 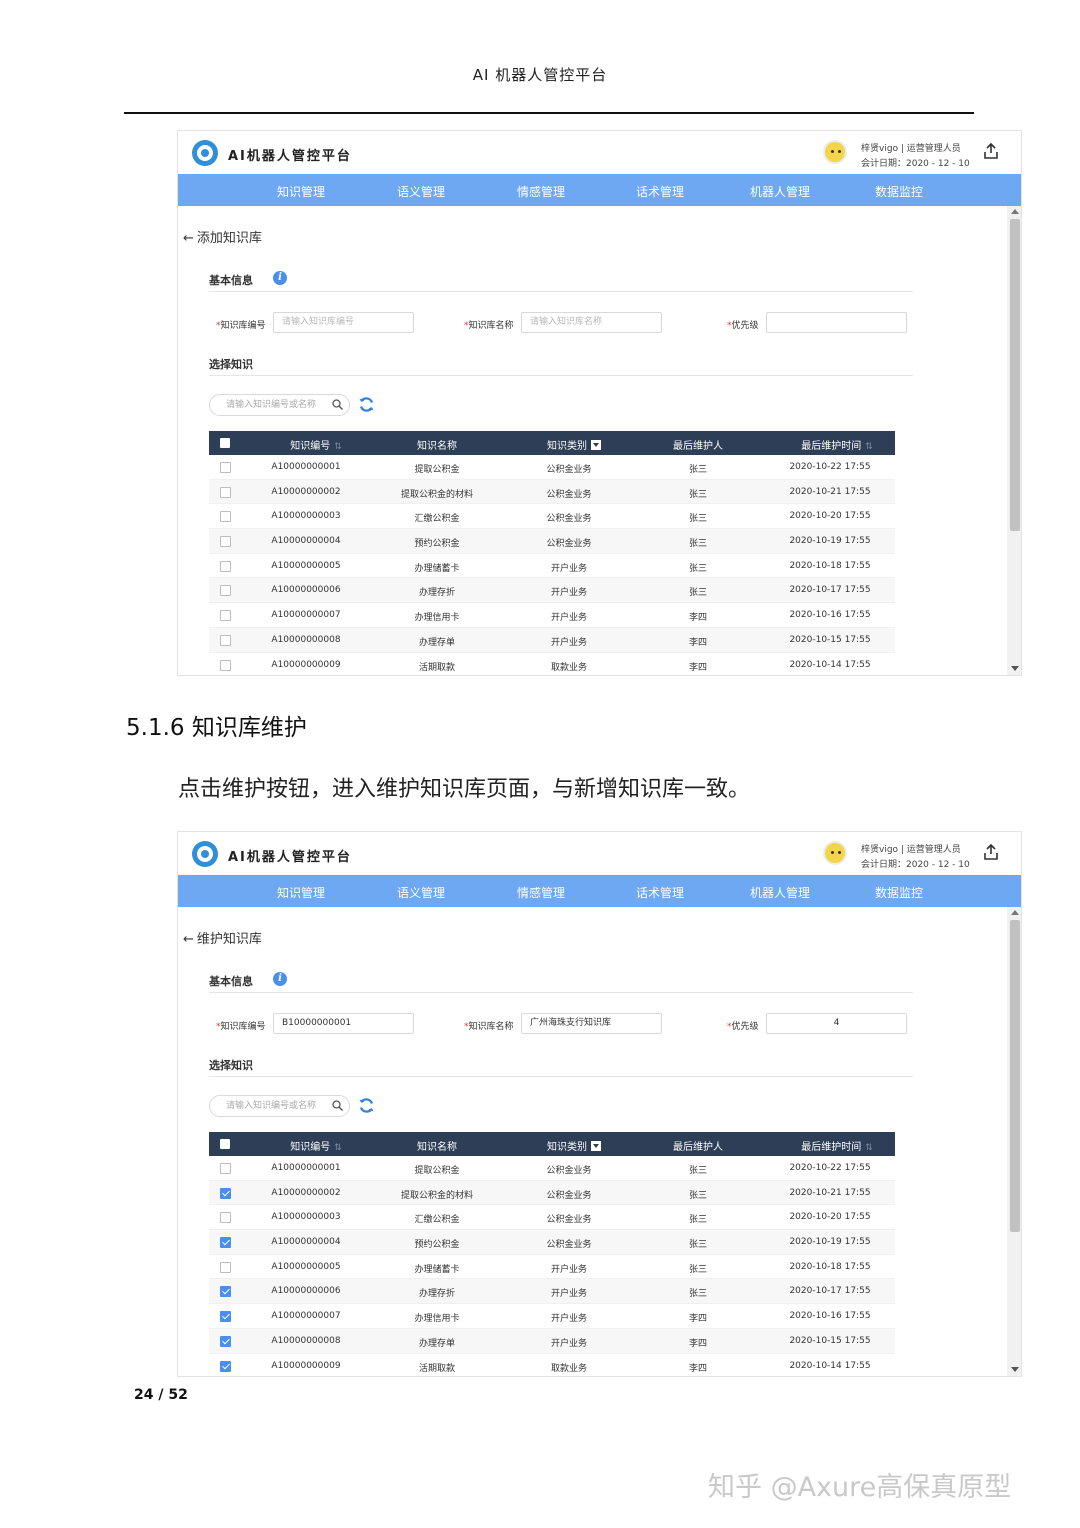 What do you see at coordinates (569, 1368) in the screenshot?
I see `table-cell: 取款业务` at bounding box center [569, 1368].